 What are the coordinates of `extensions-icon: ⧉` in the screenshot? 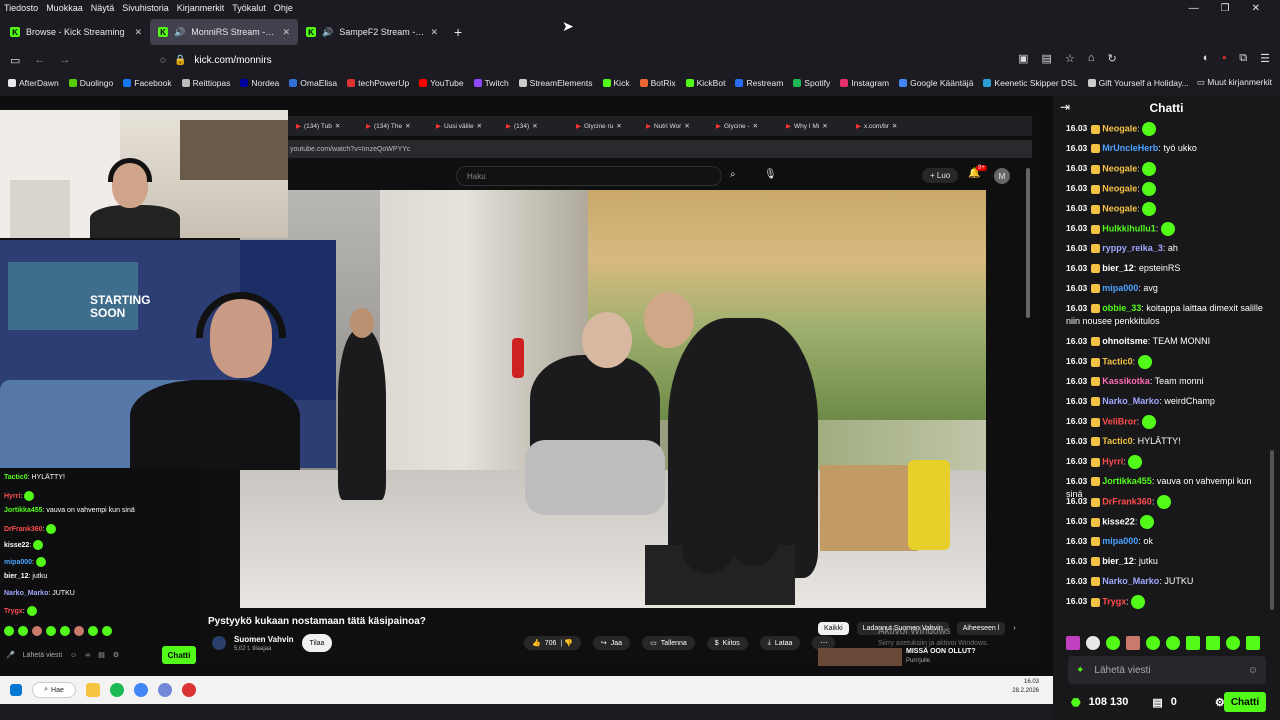 It's located at (1243, 58).